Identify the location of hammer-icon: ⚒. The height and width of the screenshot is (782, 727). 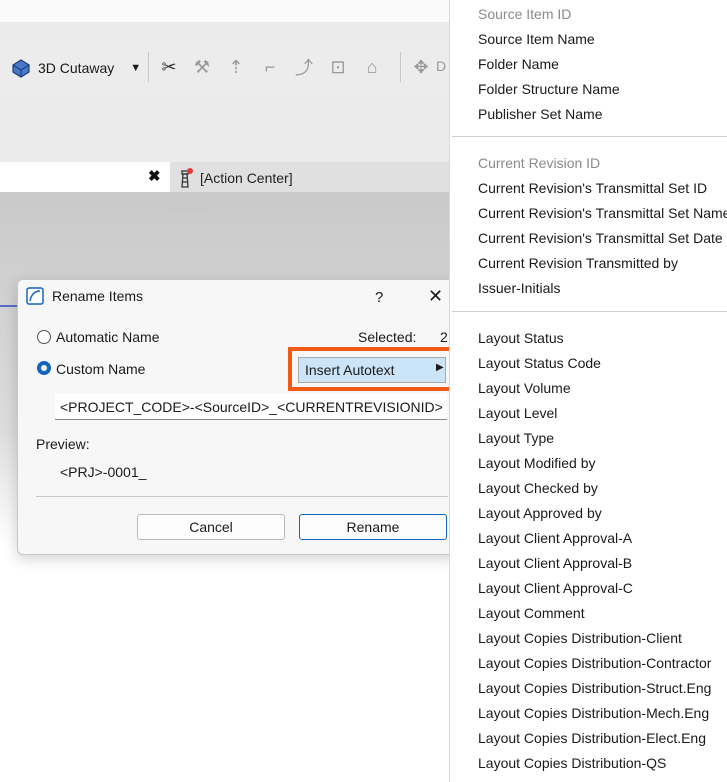
(202, 67).